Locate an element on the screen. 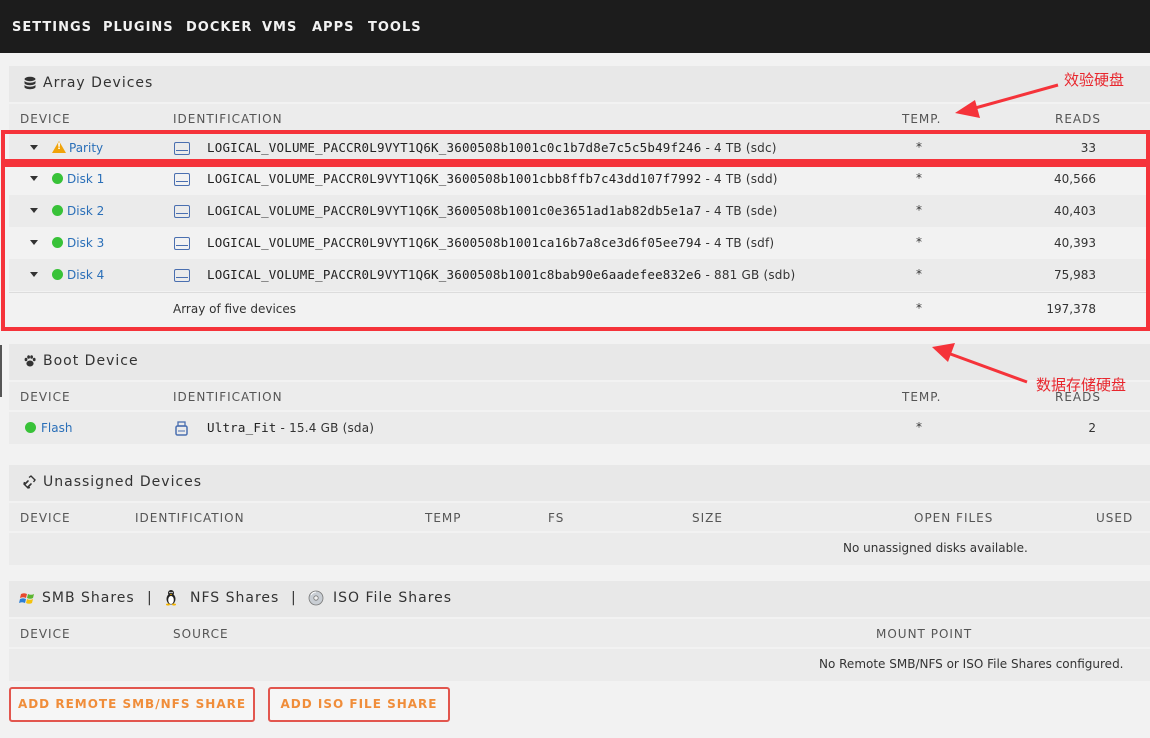 The width and height of the screenshot is (1150, 738). boot-device-title: Boot Device is located at coordinates (91, 361).